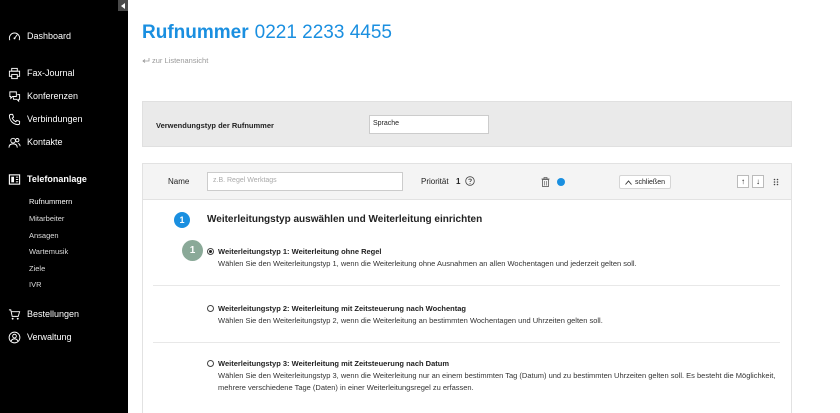 This screenshot has width=840, height=413. Describe the element at coordinates (51, 73) in the screenshot. I see `sidebar-item-label: Fax-Journal` at that location.